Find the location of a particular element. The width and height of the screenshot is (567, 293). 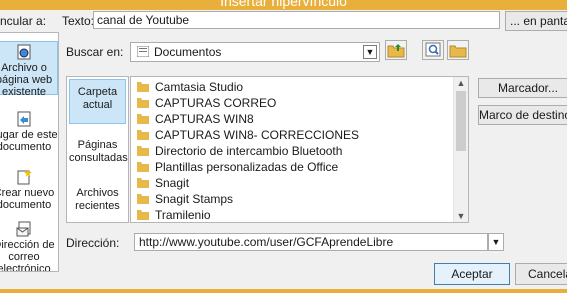

nav-item-existing-file: Archivo o página web existente is located at coordinates (29, 69).